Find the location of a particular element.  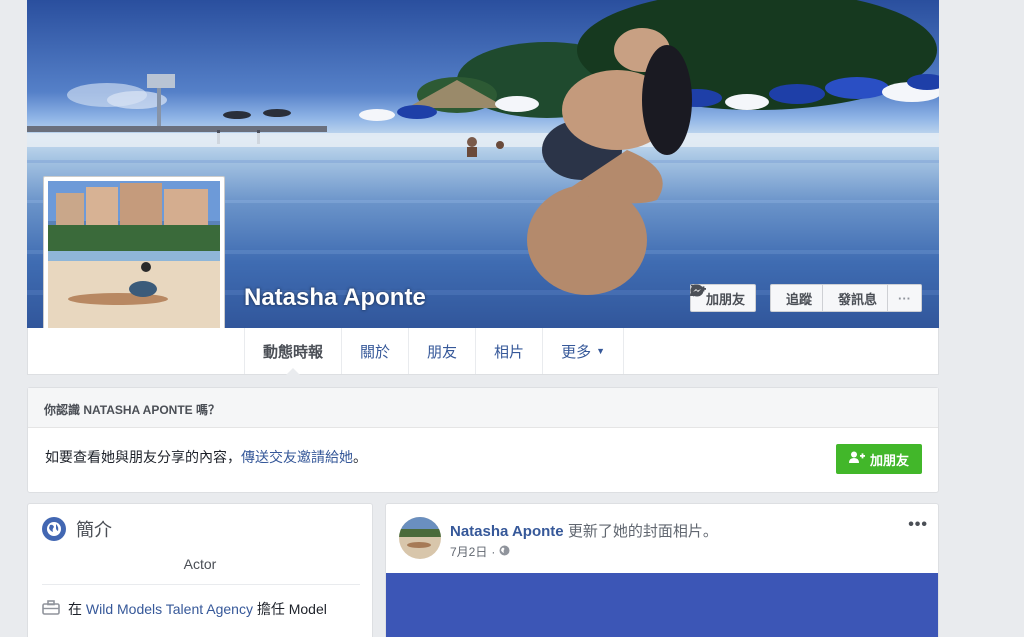

post-headline: Natasha Aponte 更新了她的封面相片。 is located at coordinates (584, 530).